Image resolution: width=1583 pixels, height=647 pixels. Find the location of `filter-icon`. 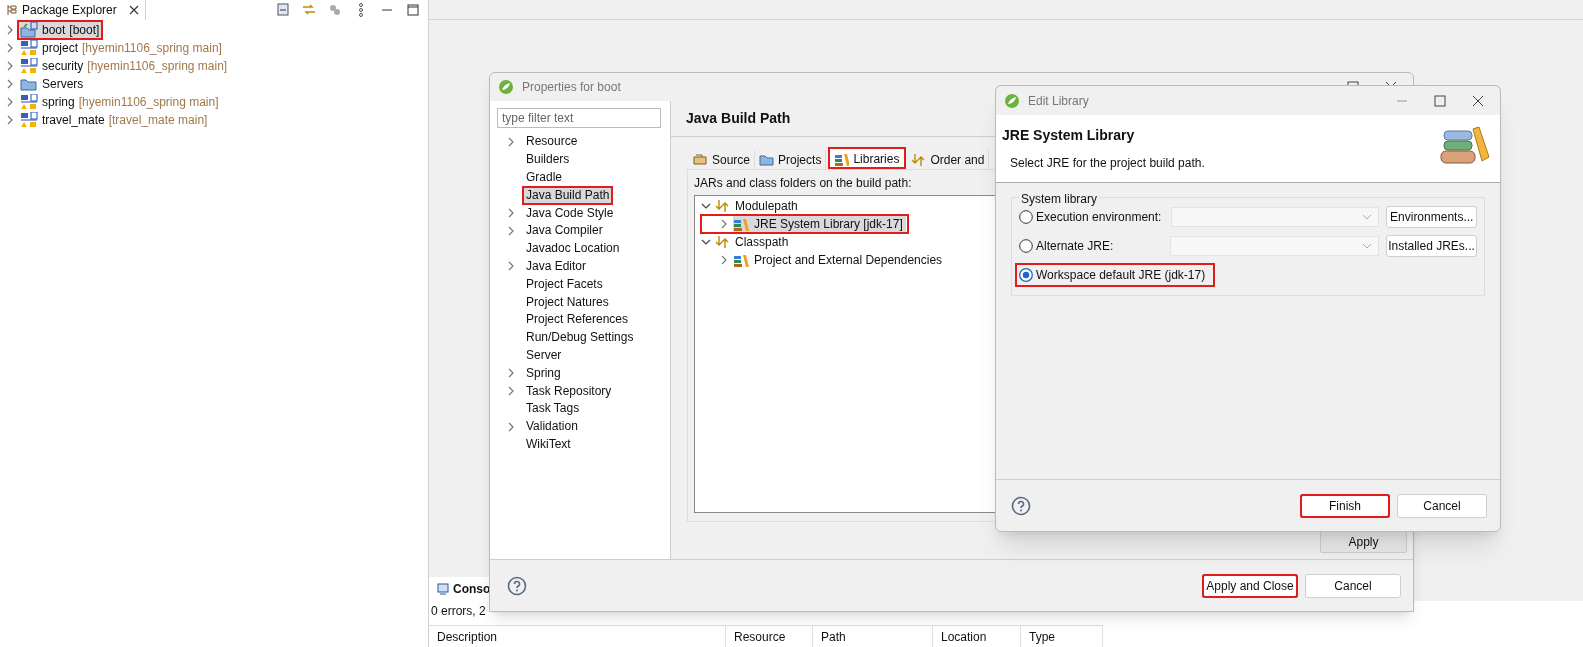

filter-icon is located at coordinates (335, 10).